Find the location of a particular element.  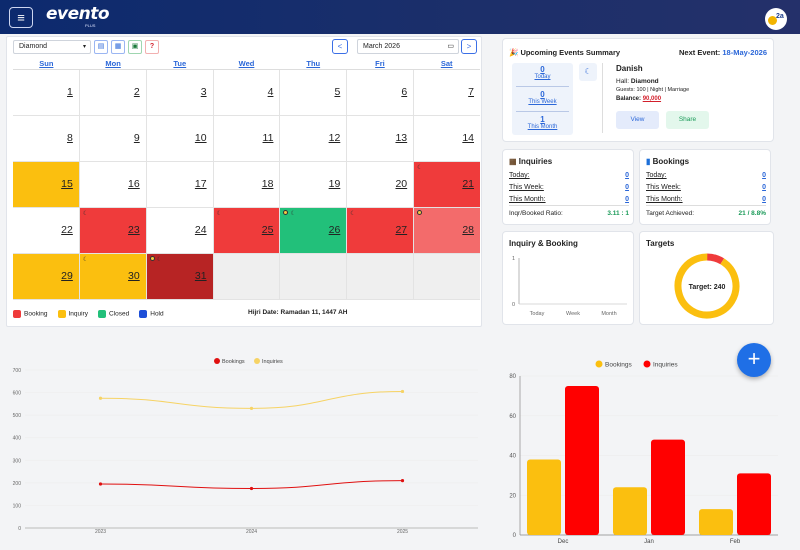

calendar-day: 16 is located at coordinates (113, 185).